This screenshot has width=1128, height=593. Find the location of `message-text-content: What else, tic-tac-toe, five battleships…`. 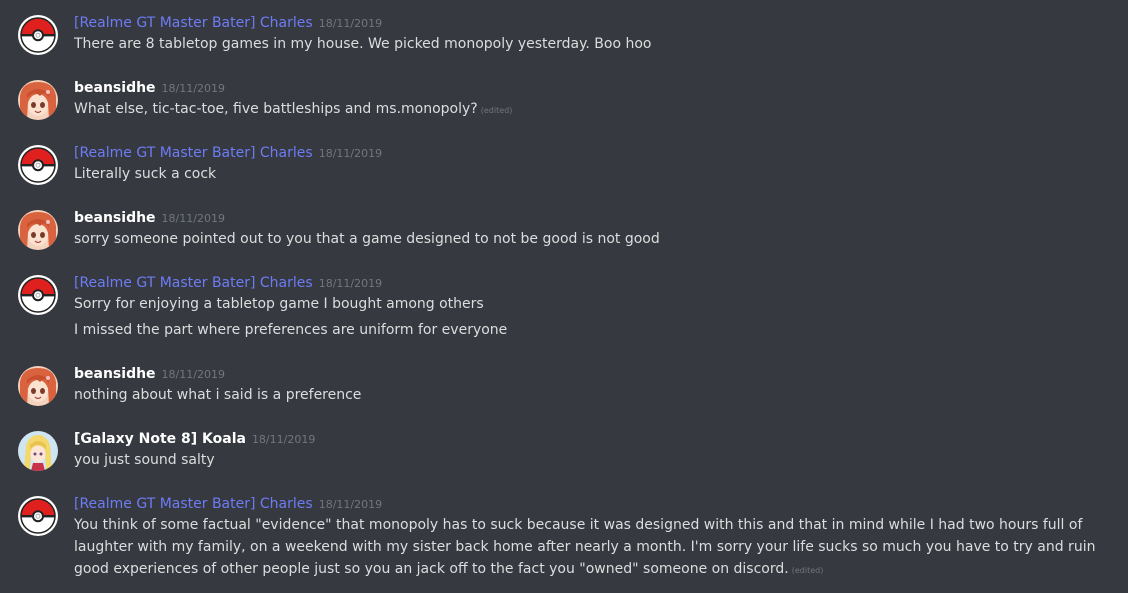

message-text-content: What else, tic-tac-toe, five battleships… is located at coordinates (276, 109).